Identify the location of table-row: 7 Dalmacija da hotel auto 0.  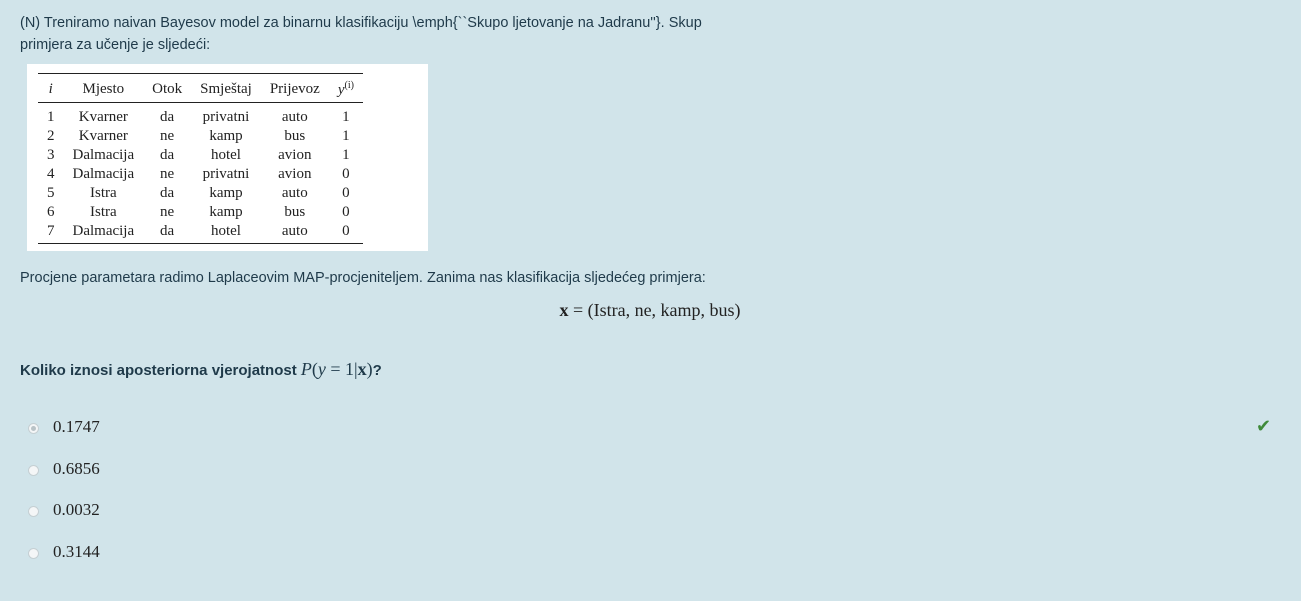
(200, 233).